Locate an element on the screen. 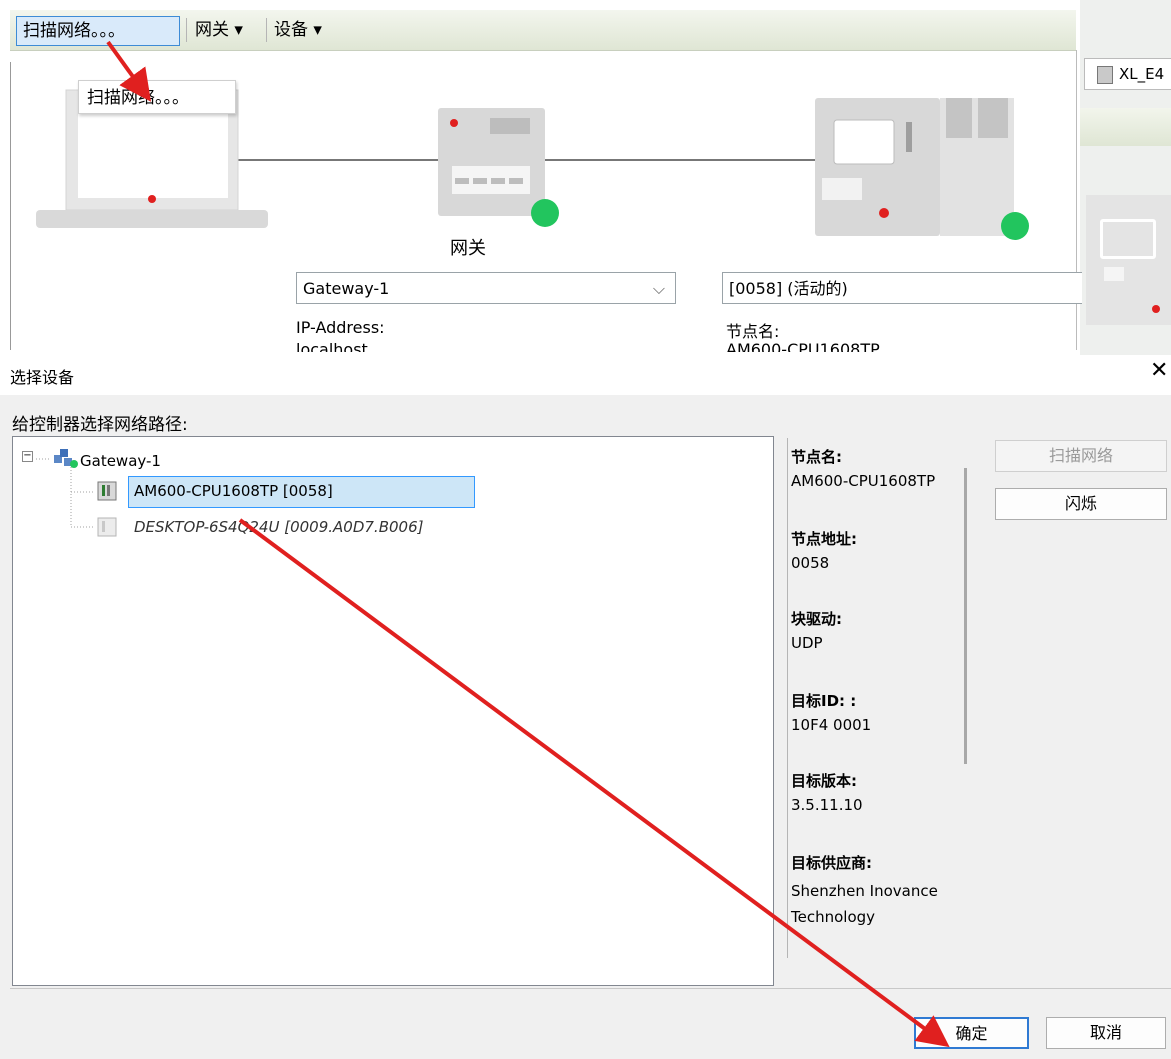  partial-device-icon is located at coordinates (1128, 260).